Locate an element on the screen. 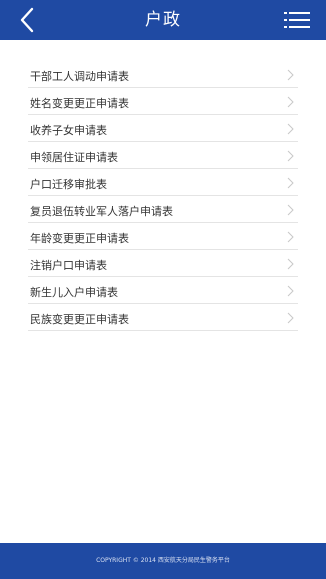 The height and width of the screenshot is (579, 326). list-item-label: 姓名变更更正申请表 is located at coordinates (79, 103).